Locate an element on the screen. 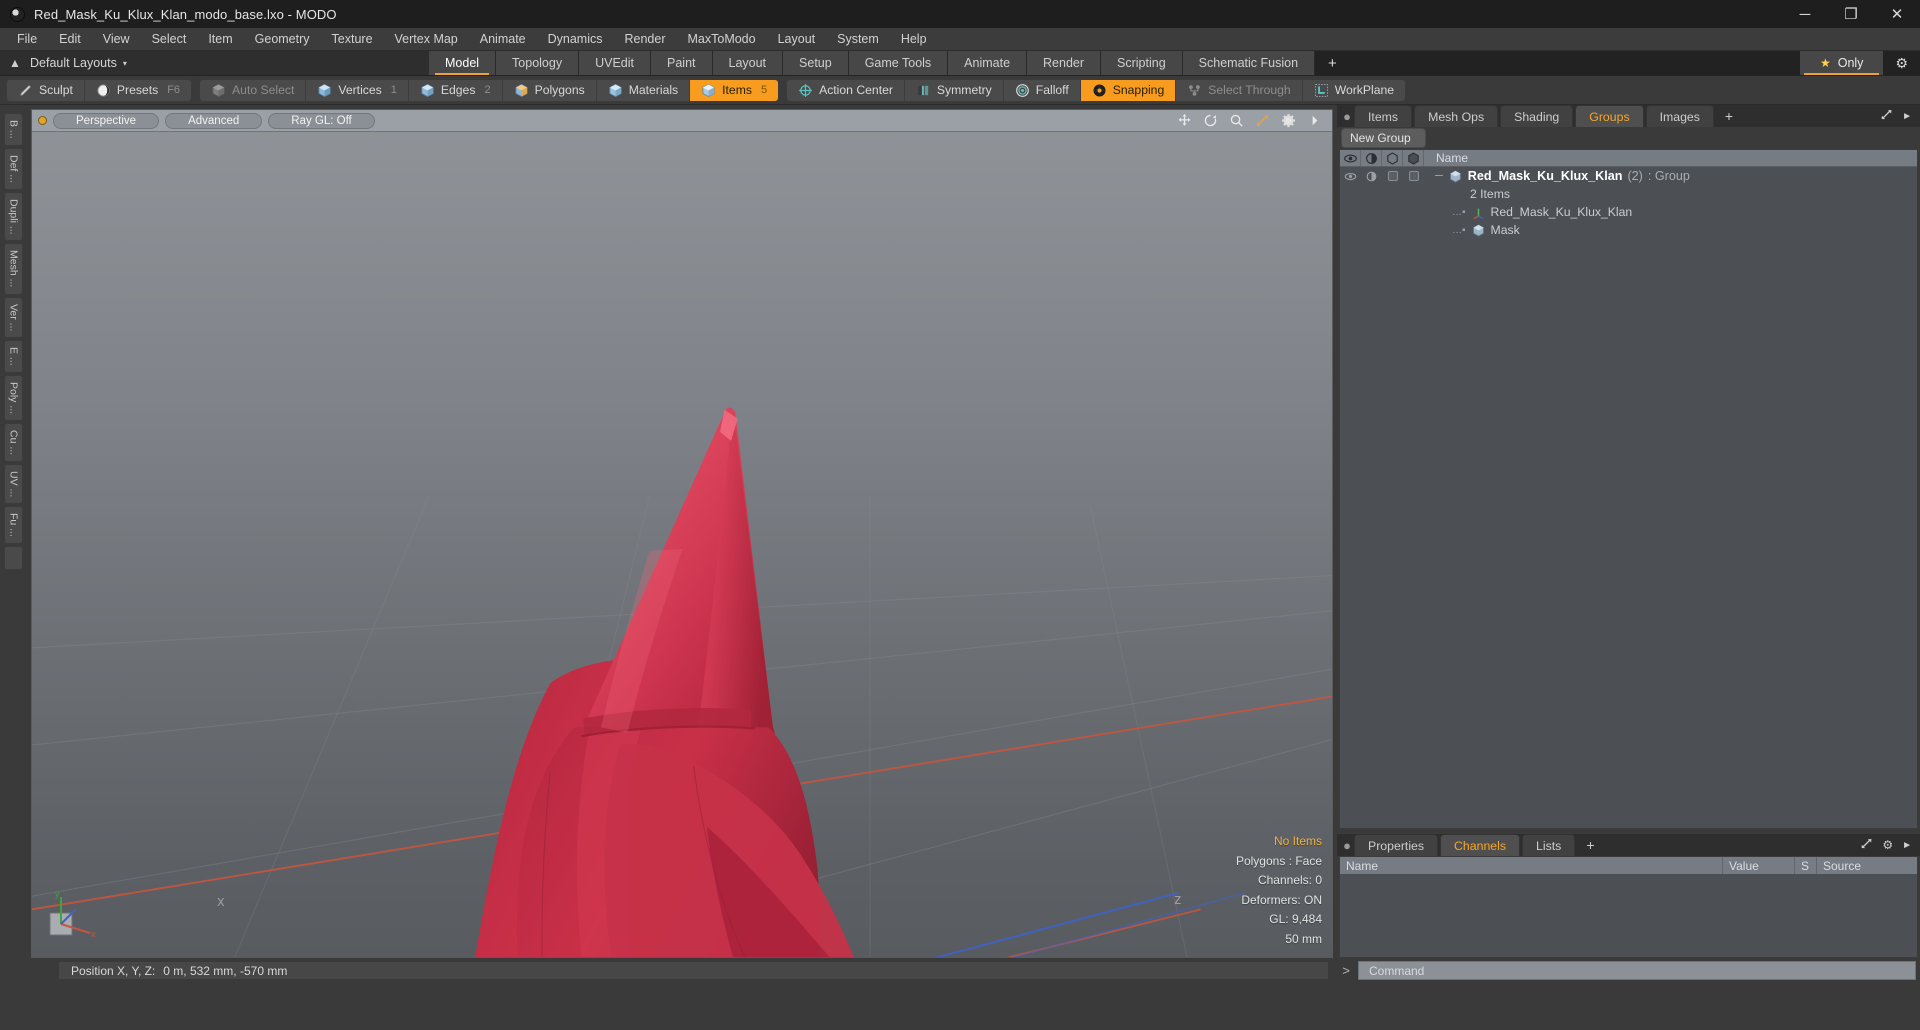  toolbar-button-snapping: Snapping is located at coordinates (1128, 90).